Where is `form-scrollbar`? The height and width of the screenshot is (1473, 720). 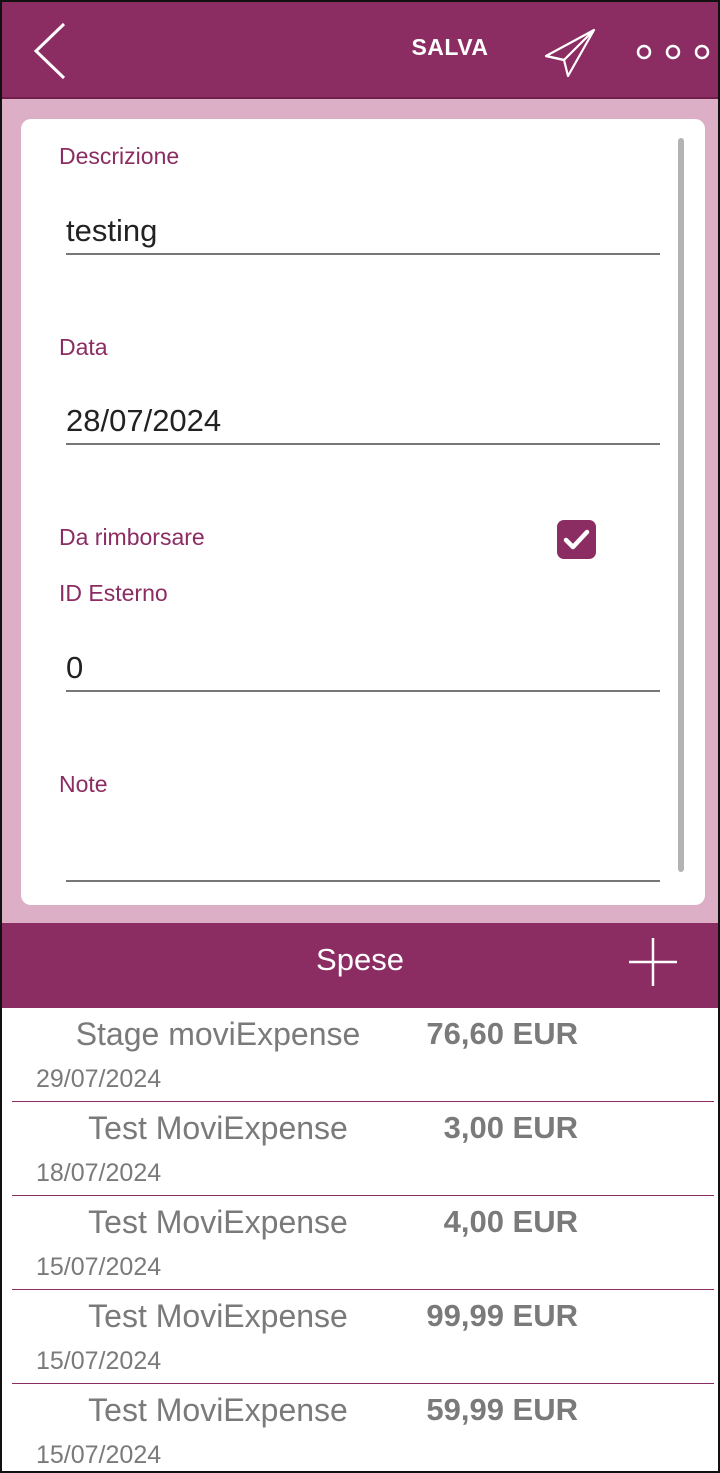
form-scrollbar is located at coordinates (681, 505).